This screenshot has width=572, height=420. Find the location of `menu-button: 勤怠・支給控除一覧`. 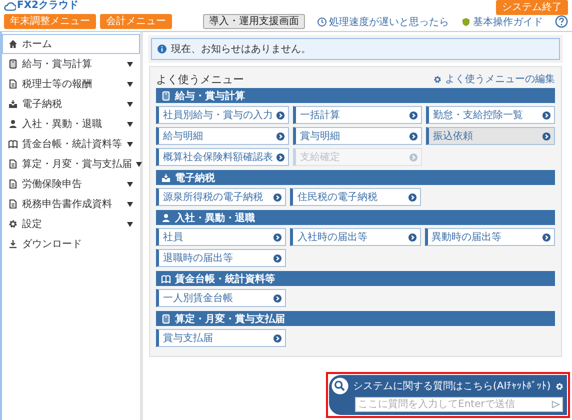

menu-button: 勤怠・支給控除一覧 is located at coordinates (490, 115).